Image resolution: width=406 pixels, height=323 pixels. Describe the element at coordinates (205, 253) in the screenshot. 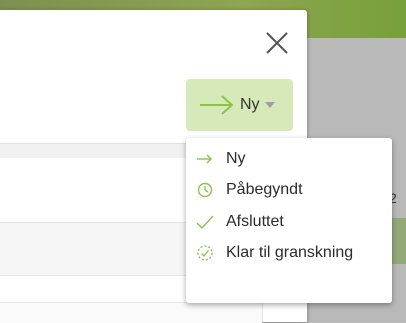

I see `dashed-check-circle-icon` at that location.